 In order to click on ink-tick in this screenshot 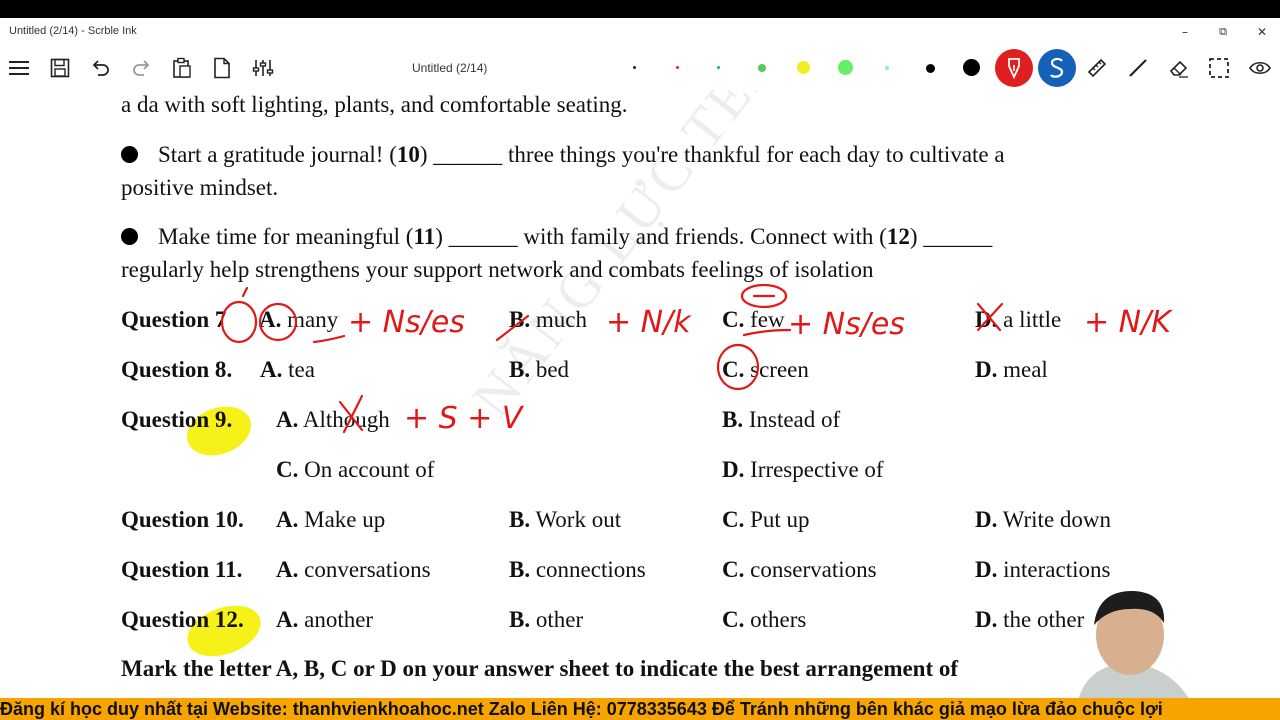, I will do `click(245, 292)`.